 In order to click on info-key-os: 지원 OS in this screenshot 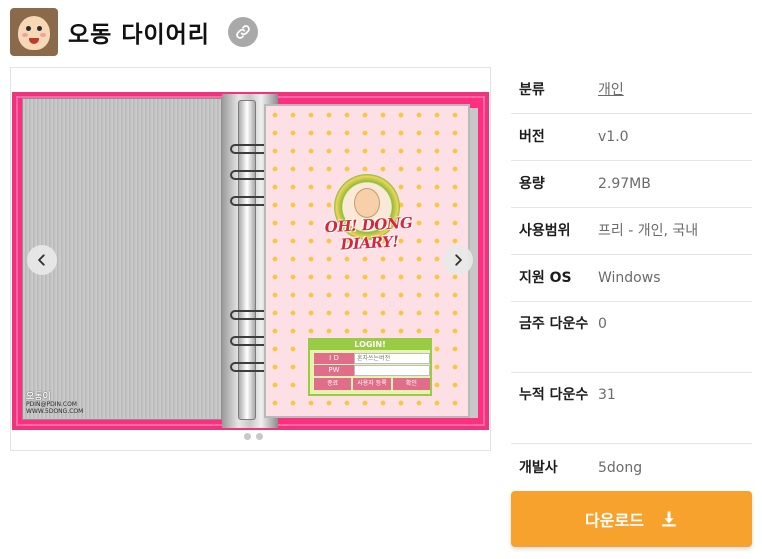, I will do `click(545, 278)`.